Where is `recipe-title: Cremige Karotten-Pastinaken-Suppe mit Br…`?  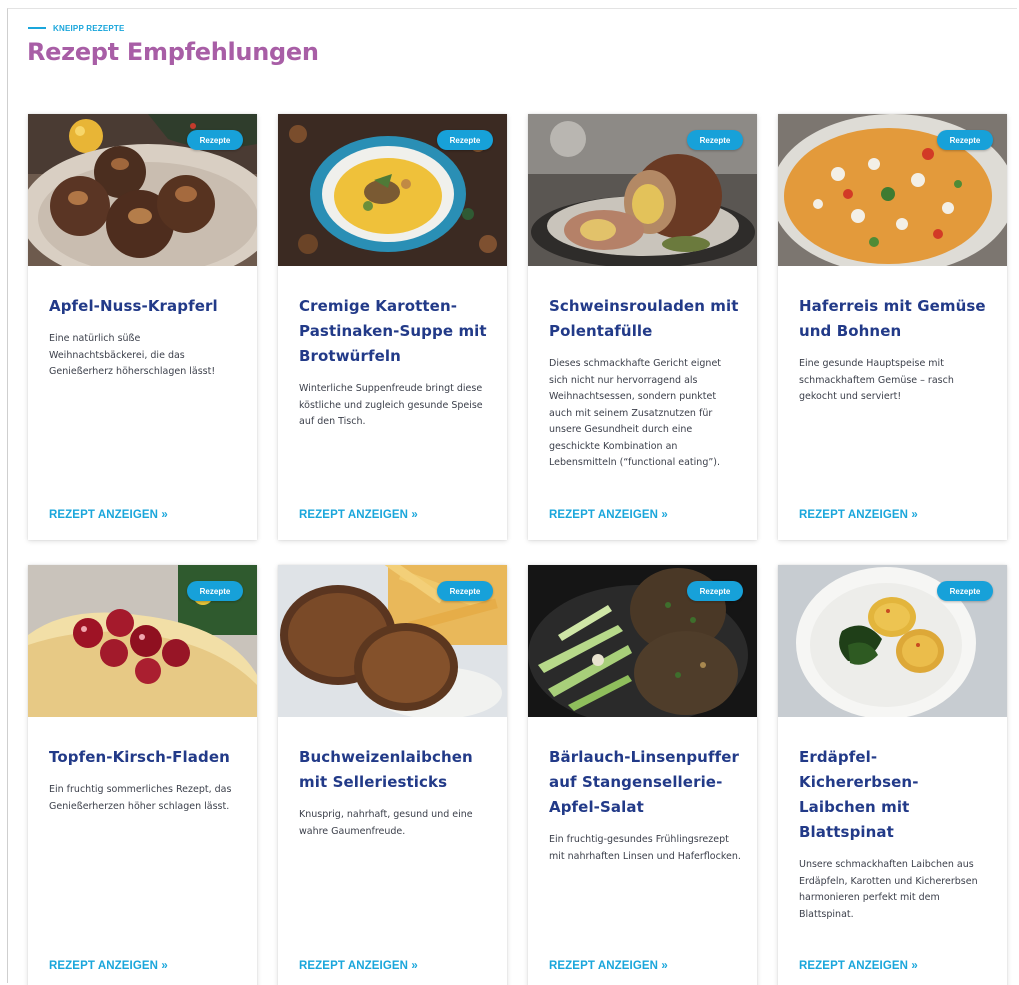 recipe-title: Cremige Karotten-Pastinaken-Suppe mit Br… is located at coordinates (395, 362).